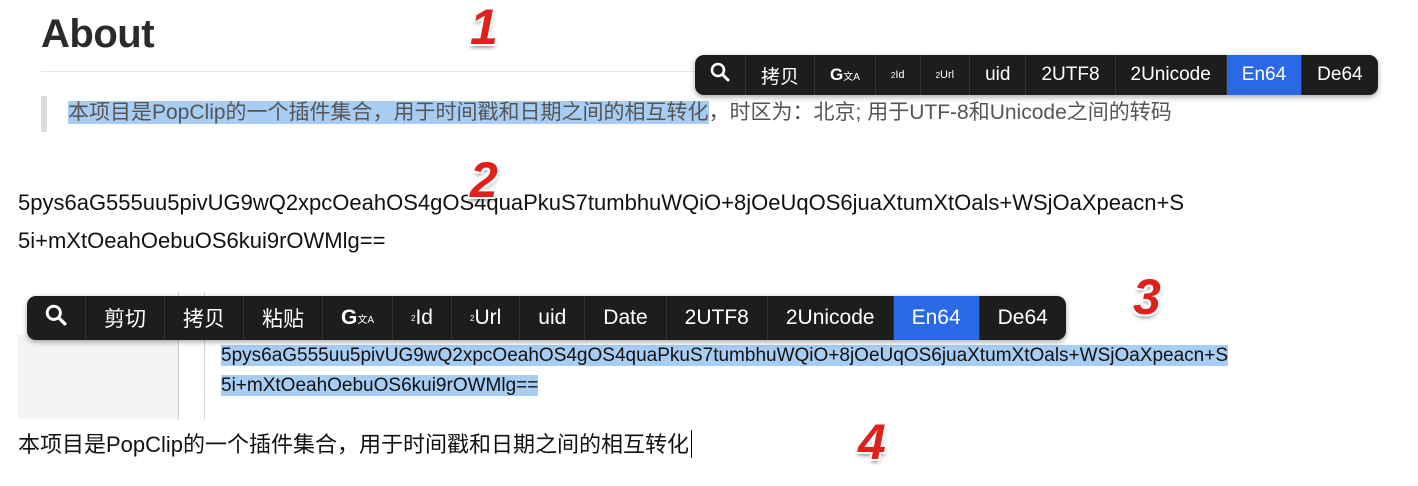  I want to click on paste-button: 粘贴, so click(282, 318).